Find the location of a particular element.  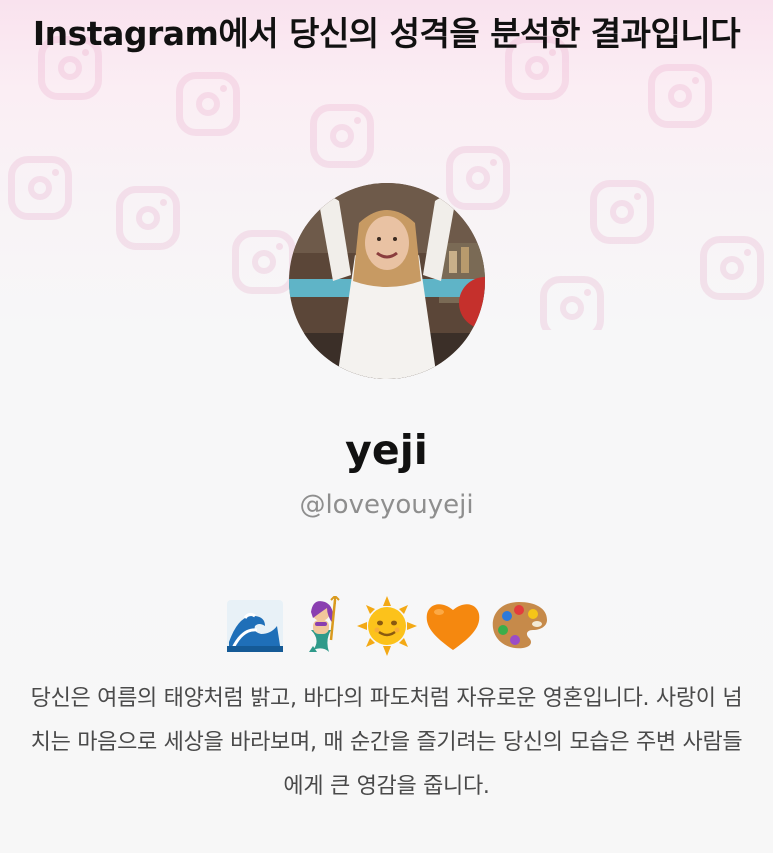

sun-face-emoji-icon is located at coordinates (386, 626).